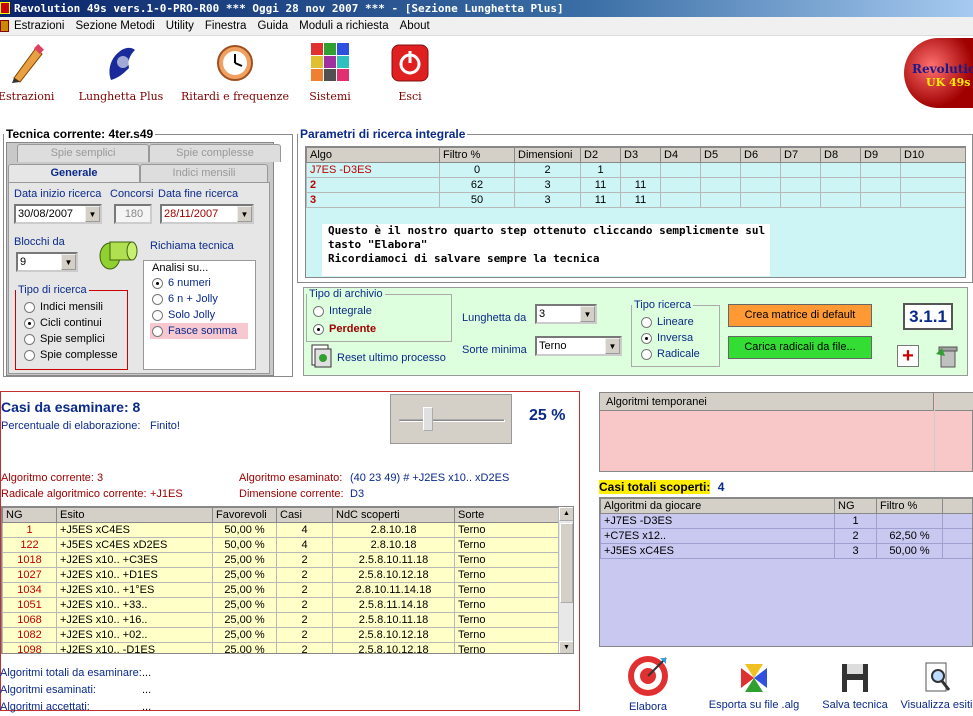  I want to click on data-fine-select: 28/11/2007 ▼, so click(207, 214).